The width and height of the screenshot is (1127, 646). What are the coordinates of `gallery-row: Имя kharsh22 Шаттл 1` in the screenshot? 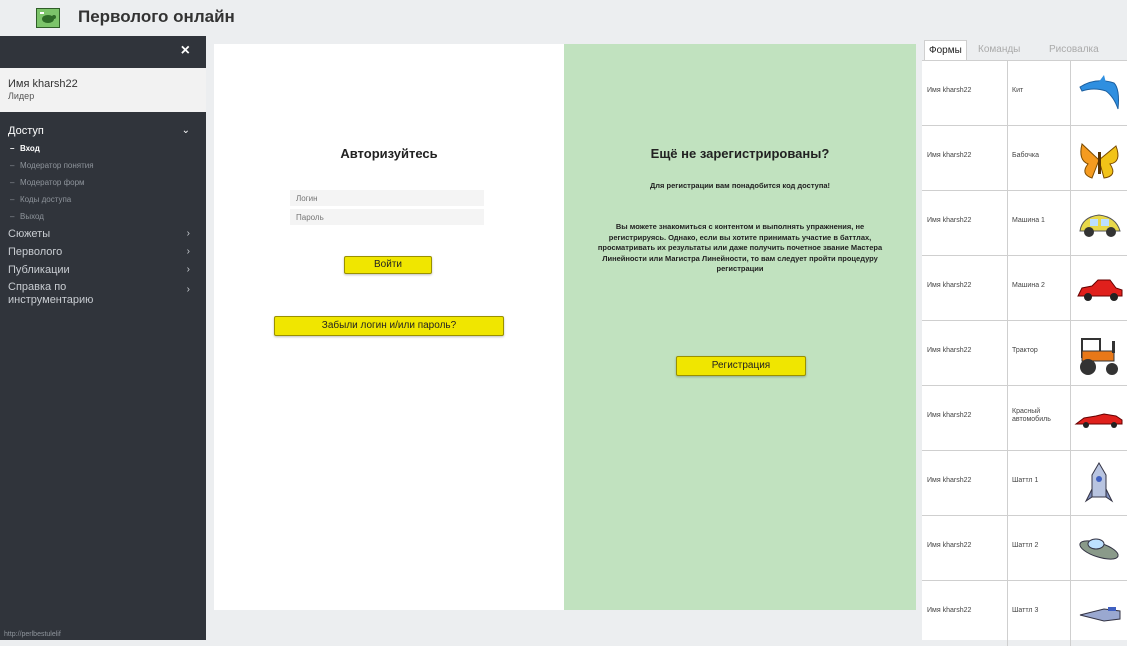 It's located at (1024, 483).